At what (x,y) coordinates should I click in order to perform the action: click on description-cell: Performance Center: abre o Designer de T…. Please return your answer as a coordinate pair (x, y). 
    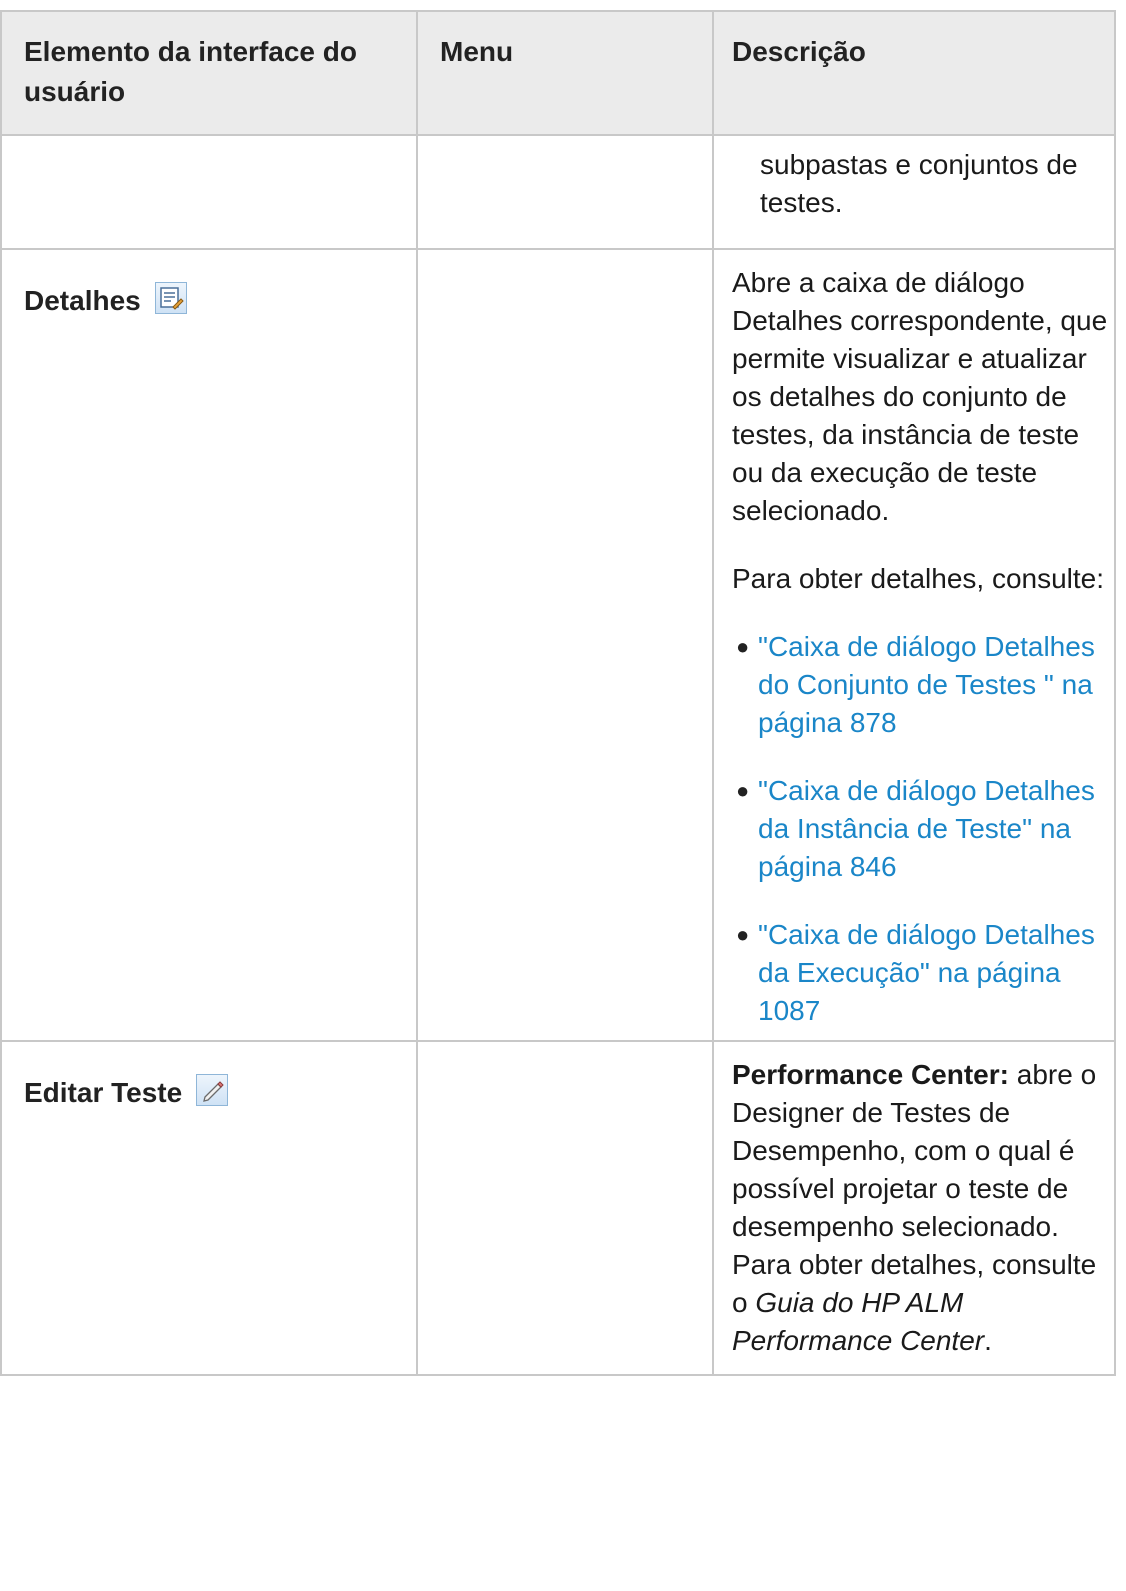
    Looking at the image, I should click on (914, 1208).